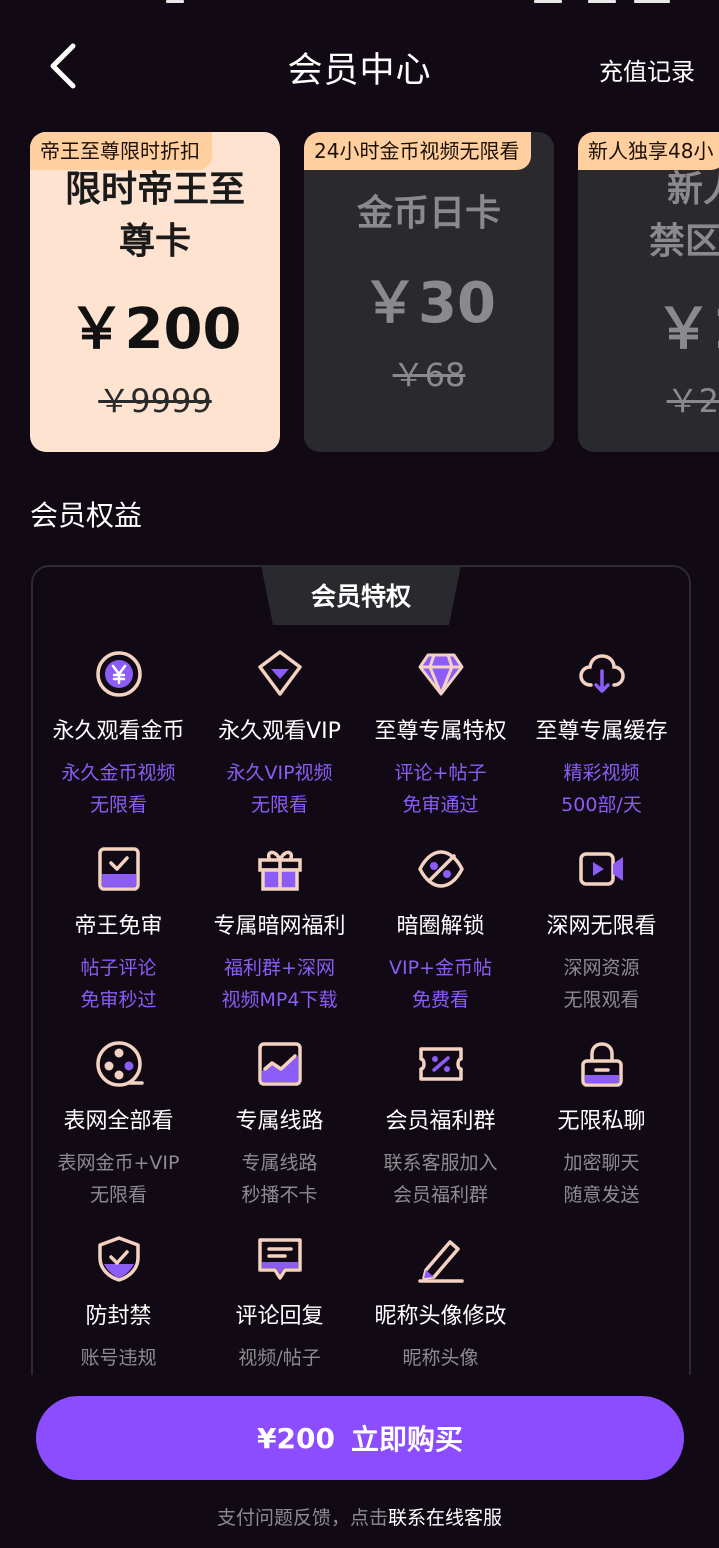  What do you see at coordinates (601, 1195) in the screenshot?
I see `benefit-desc-line2: 随意发送` at bounding box center [601, 1195].